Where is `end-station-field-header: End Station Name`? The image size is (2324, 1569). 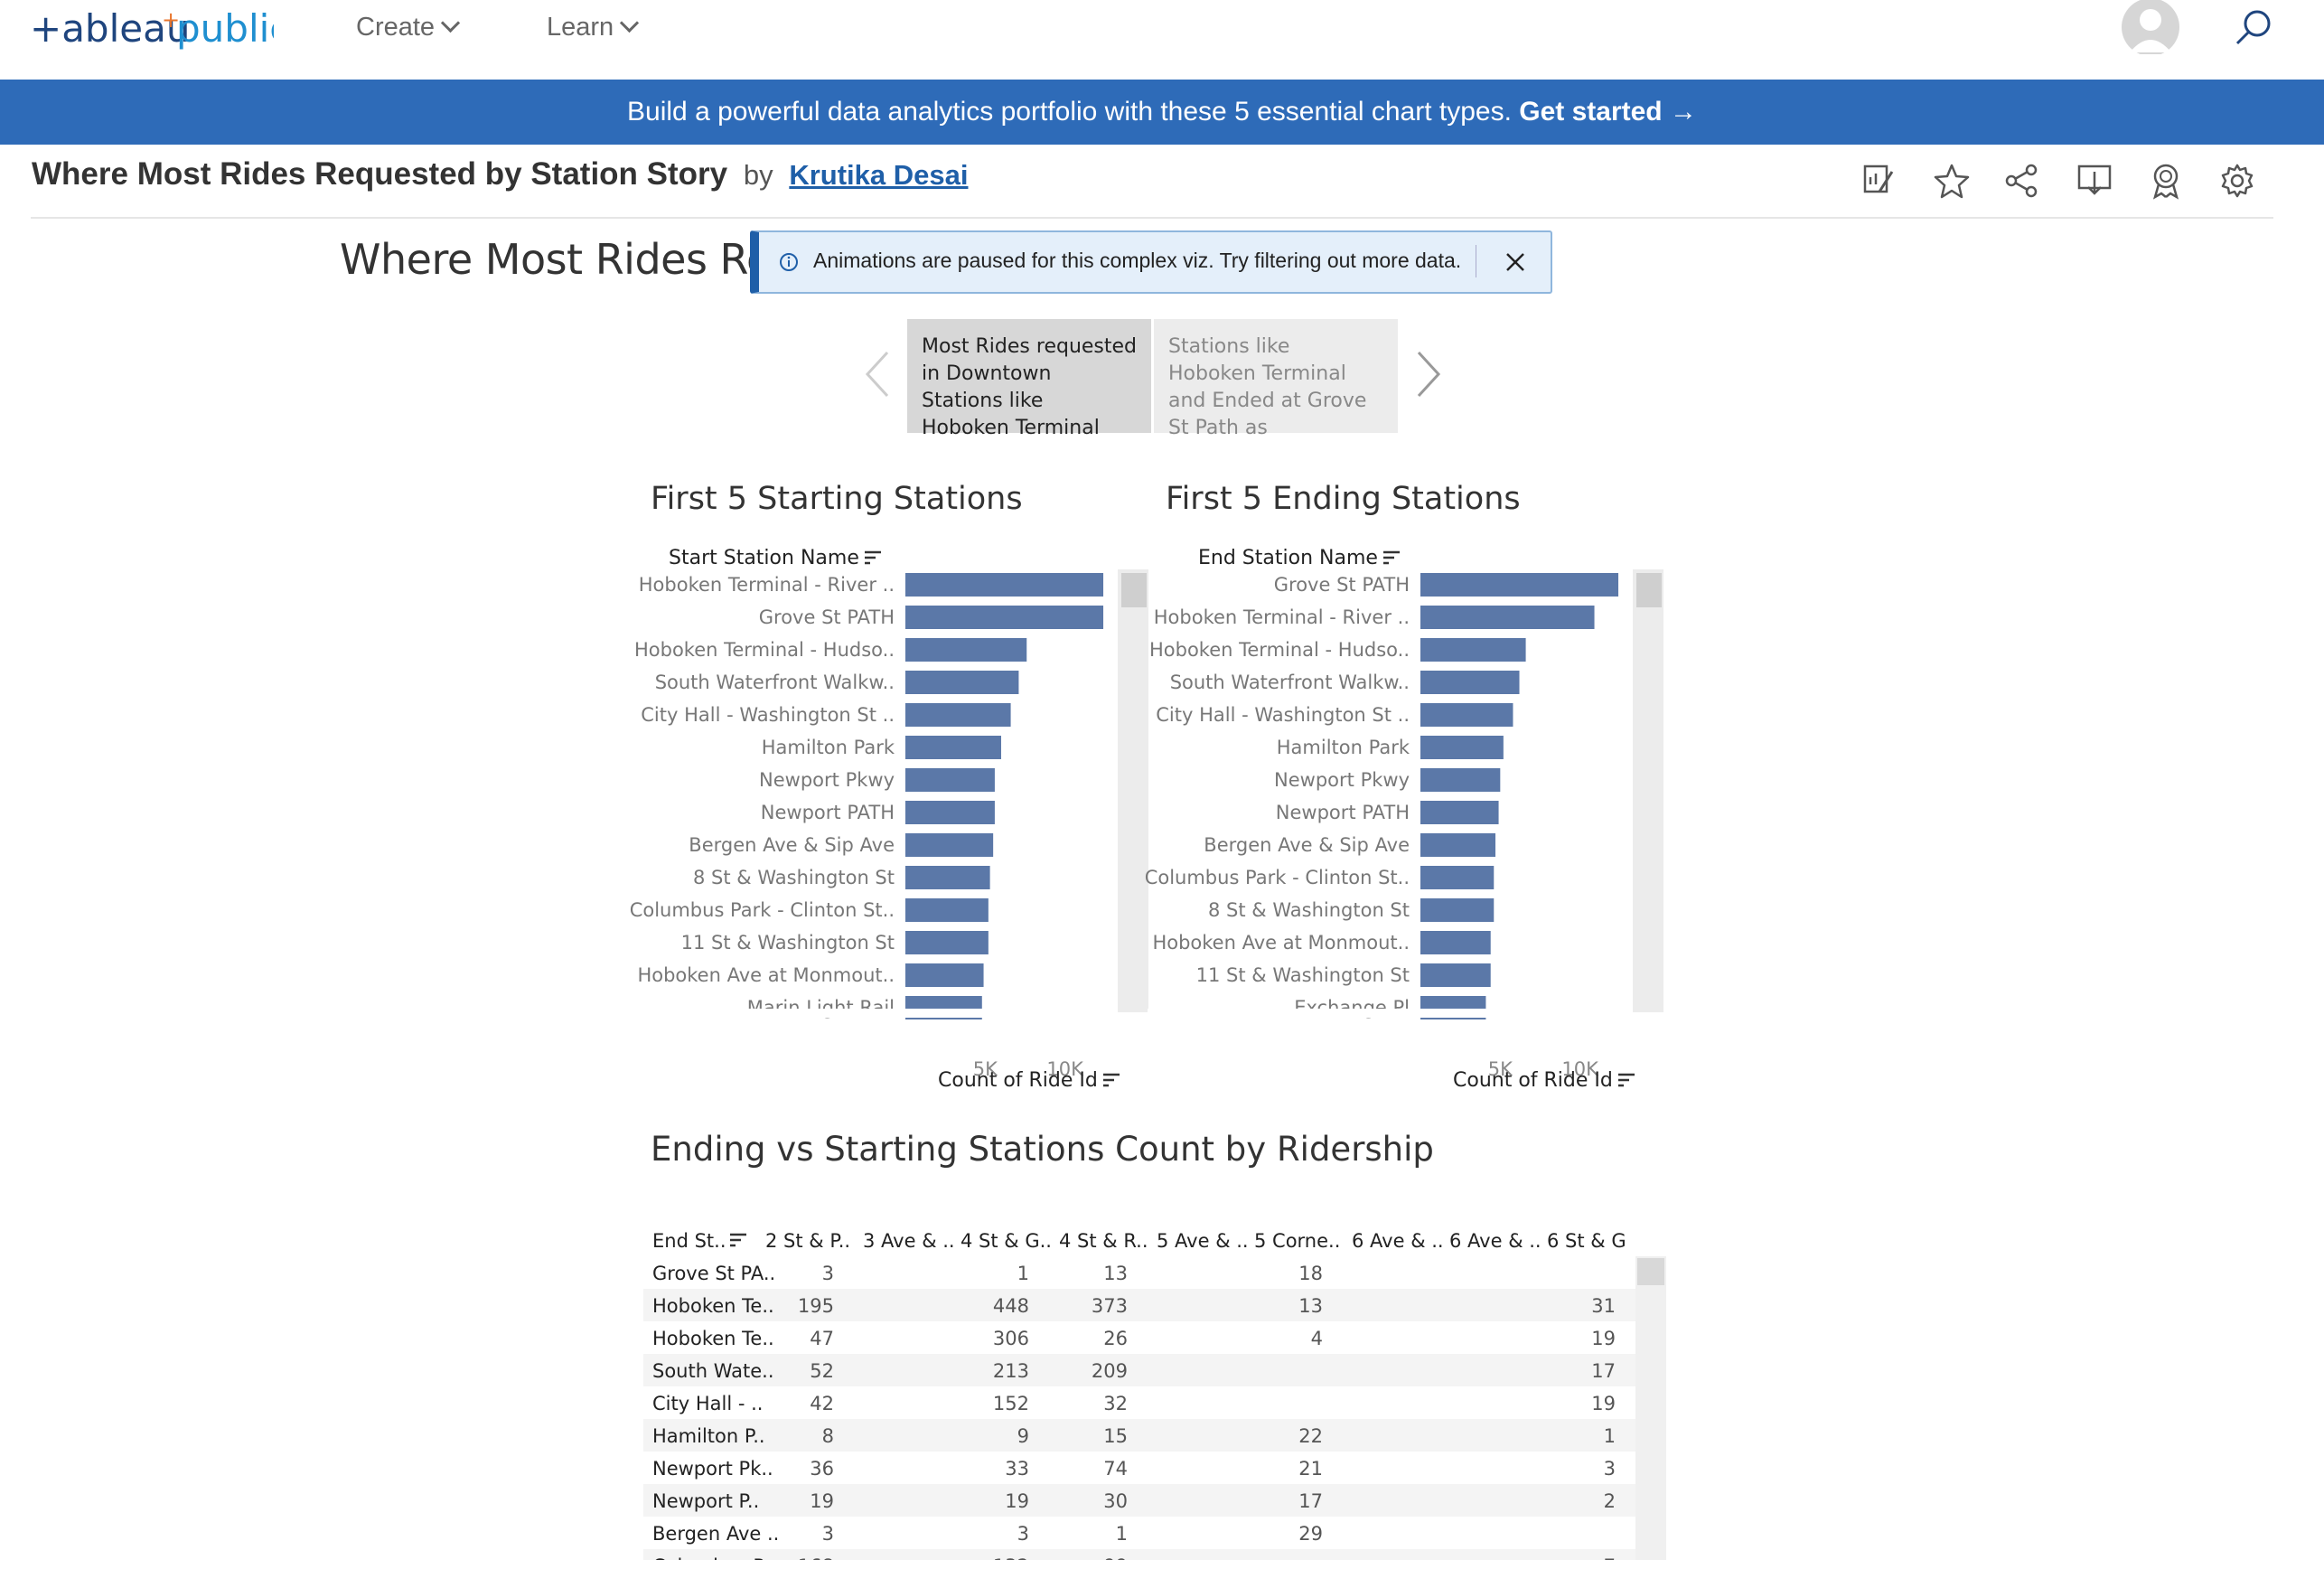 end-station-field-header: End Station Name is located at coordinates (1299, 558).